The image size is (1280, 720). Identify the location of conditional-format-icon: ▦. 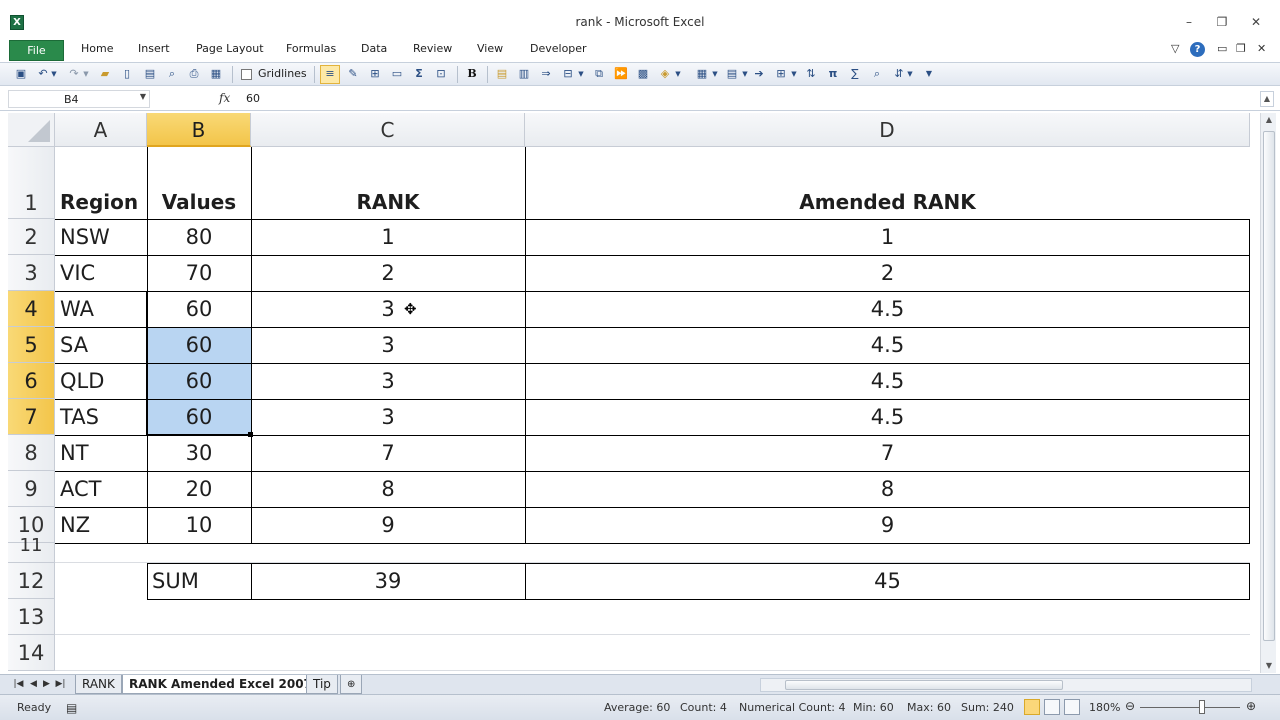
(702, 74).